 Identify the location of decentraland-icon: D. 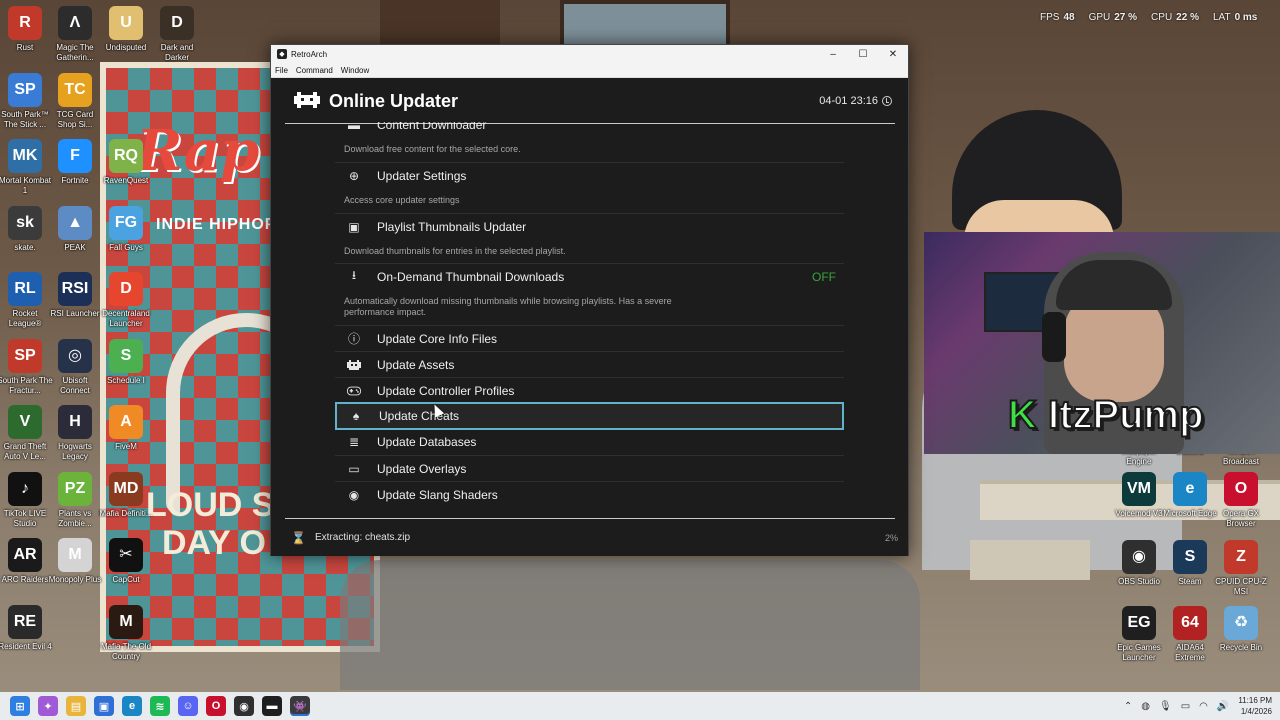
(126, 289).